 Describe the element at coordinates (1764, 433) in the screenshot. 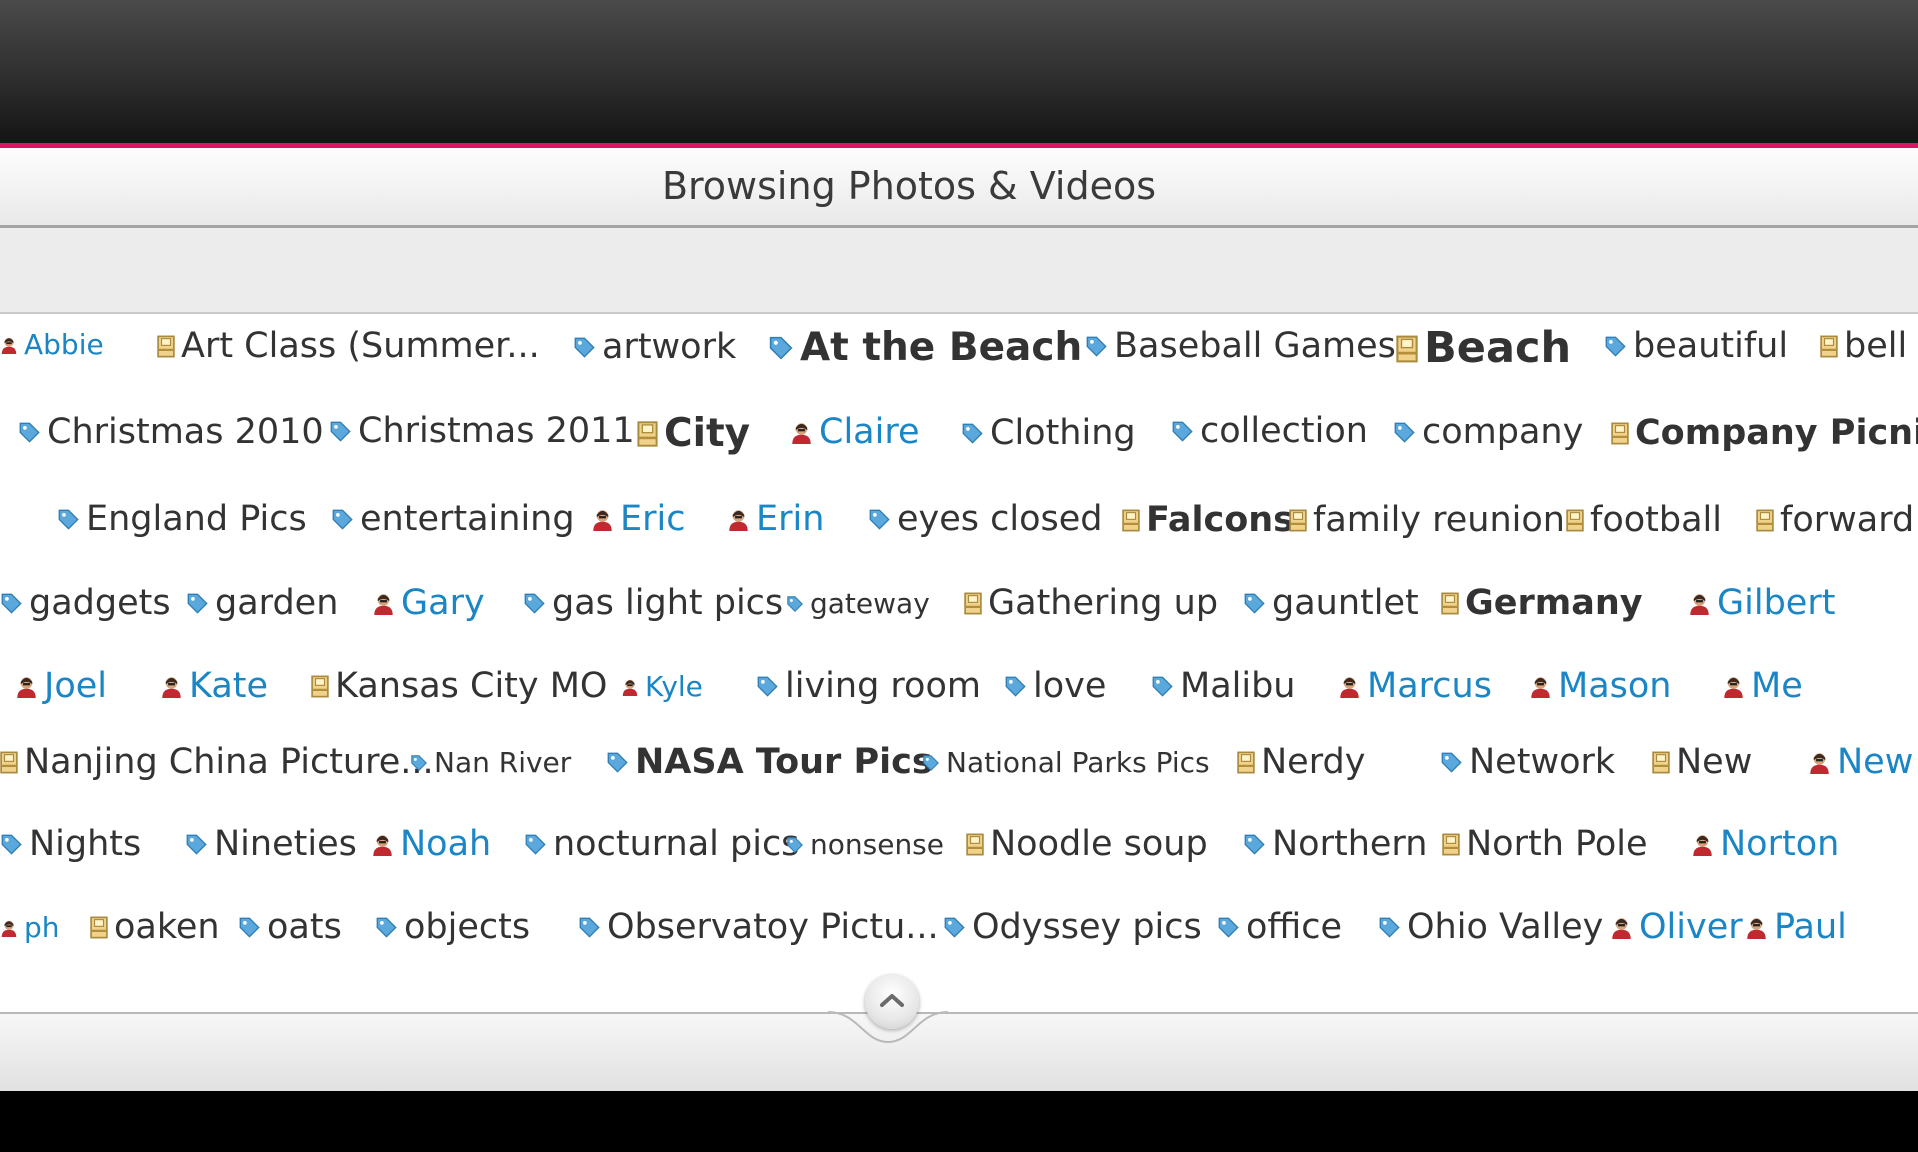

I see `album-tag: Company Picnics` at that location.